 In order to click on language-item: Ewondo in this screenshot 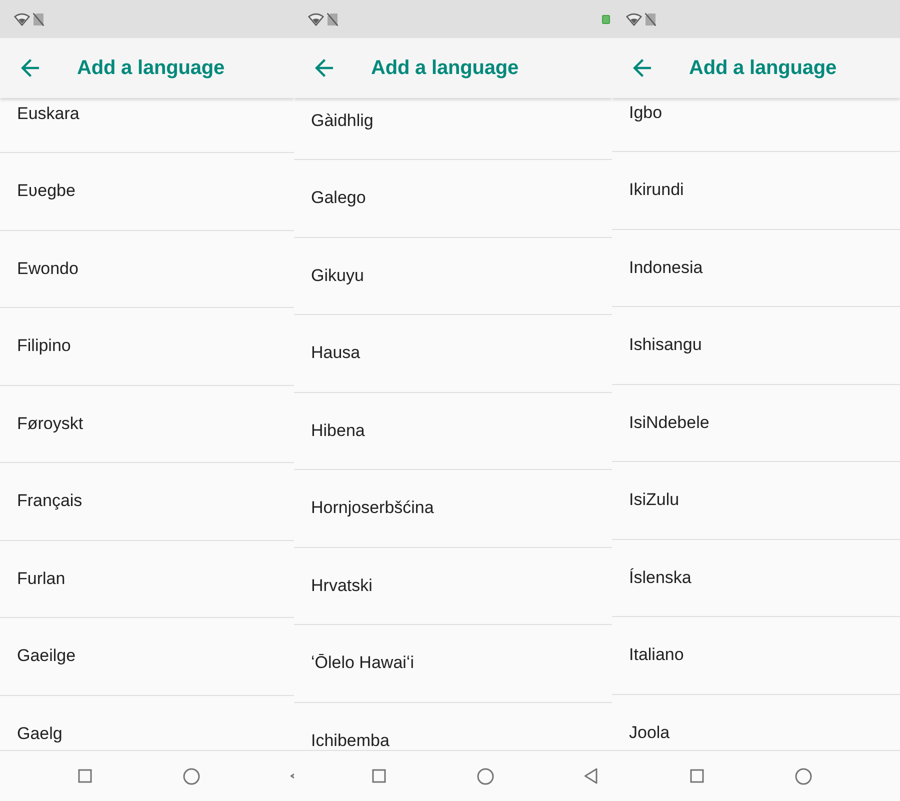, I will do `click(47, 268)`.